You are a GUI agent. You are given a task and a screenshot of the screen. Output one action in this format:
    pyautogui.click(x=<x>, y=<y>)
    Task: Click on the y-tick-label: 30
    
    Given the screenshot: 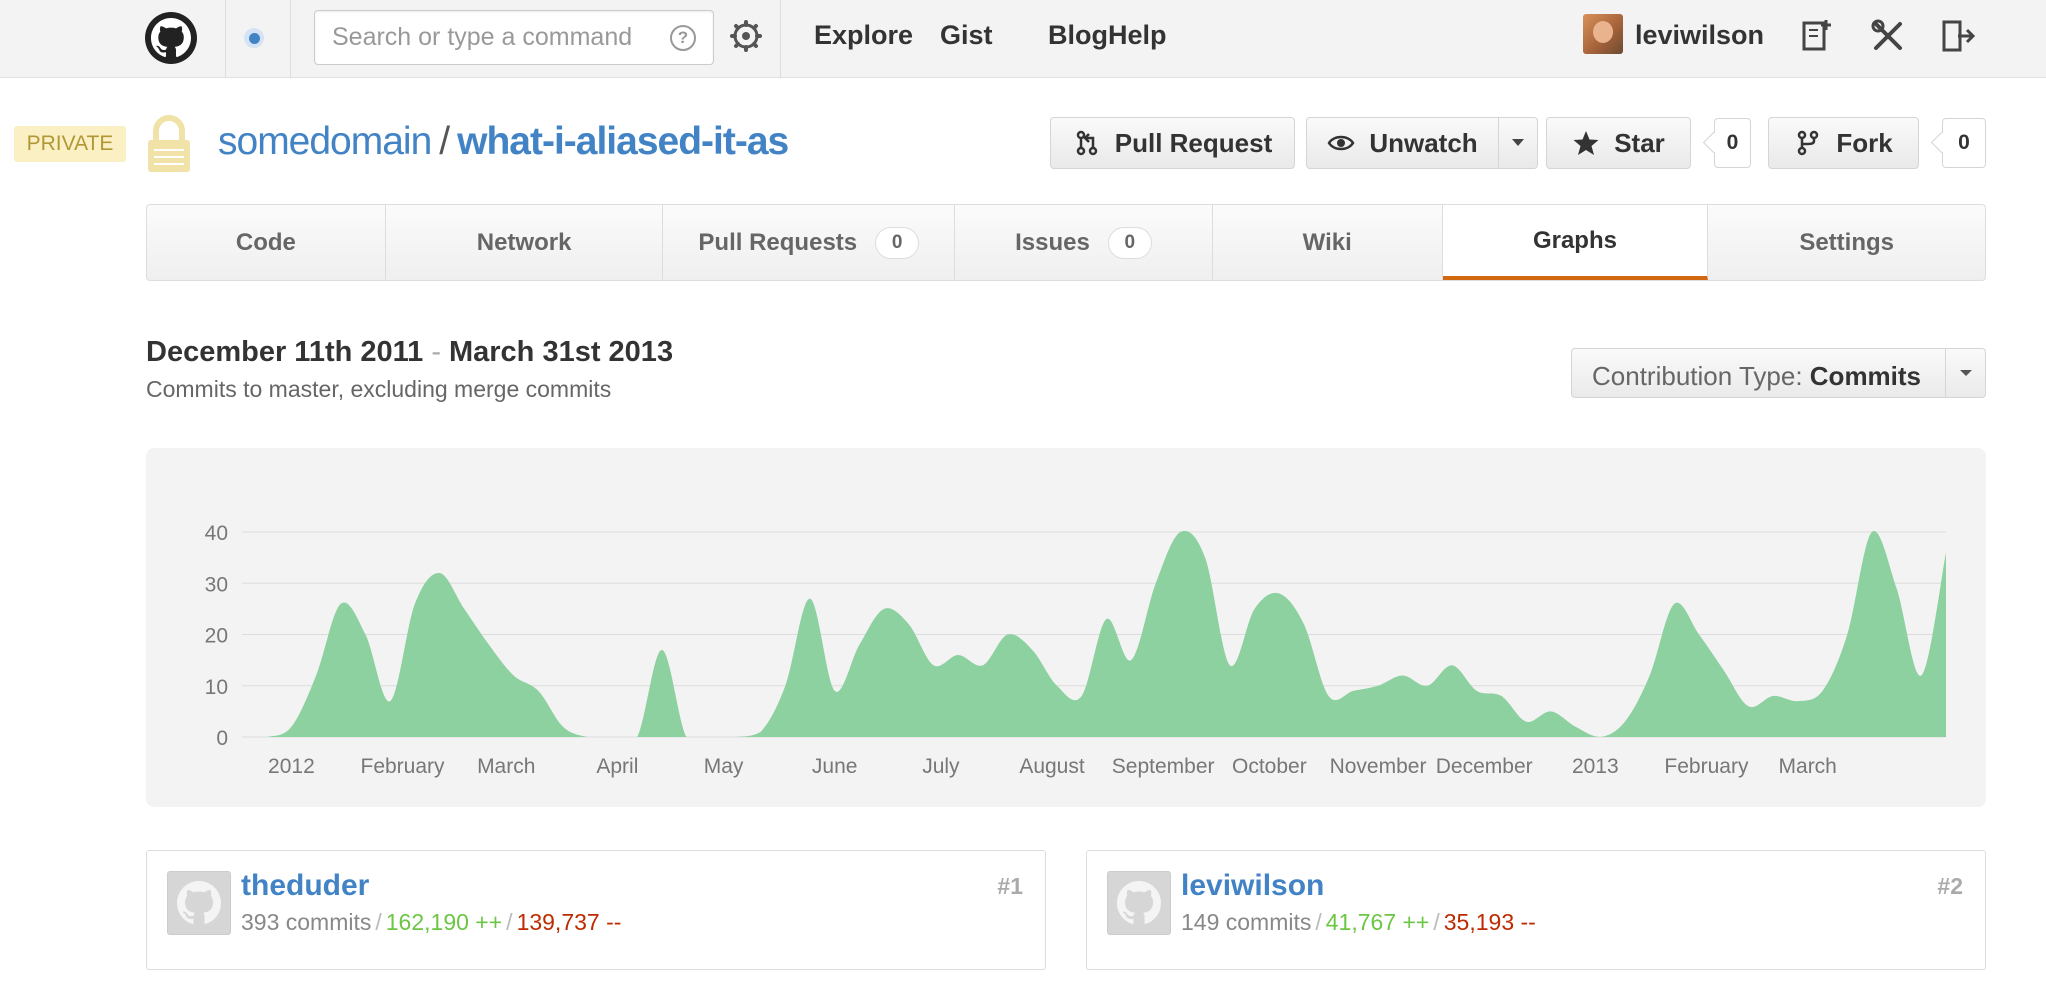 What is the action you would take?
    pyautogui.click(x=216, y=584)
    